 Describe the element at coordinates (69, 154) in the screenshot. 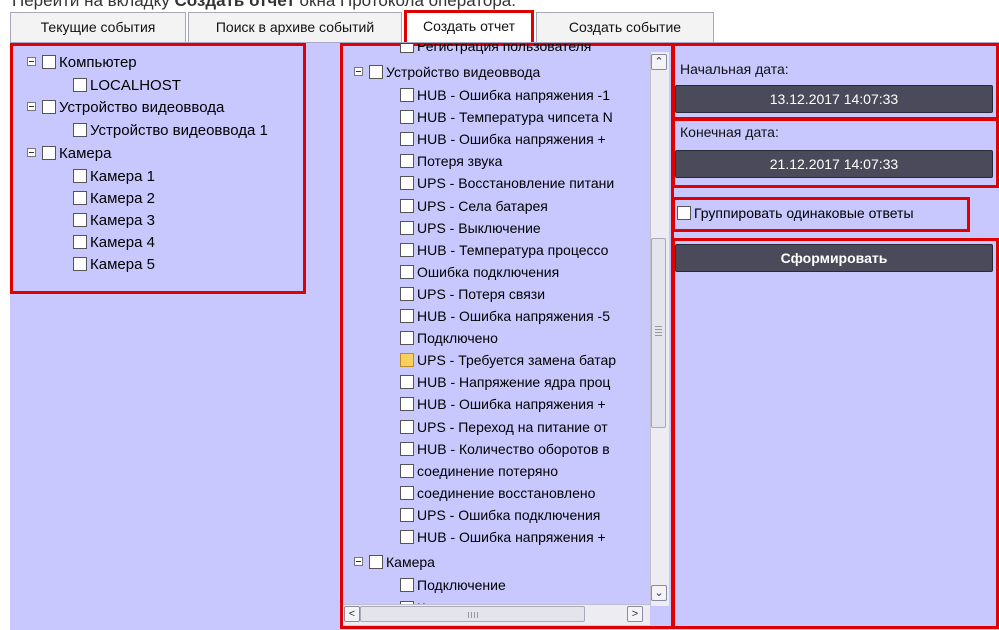

I see `tree-node-camera: Камера` at that location.